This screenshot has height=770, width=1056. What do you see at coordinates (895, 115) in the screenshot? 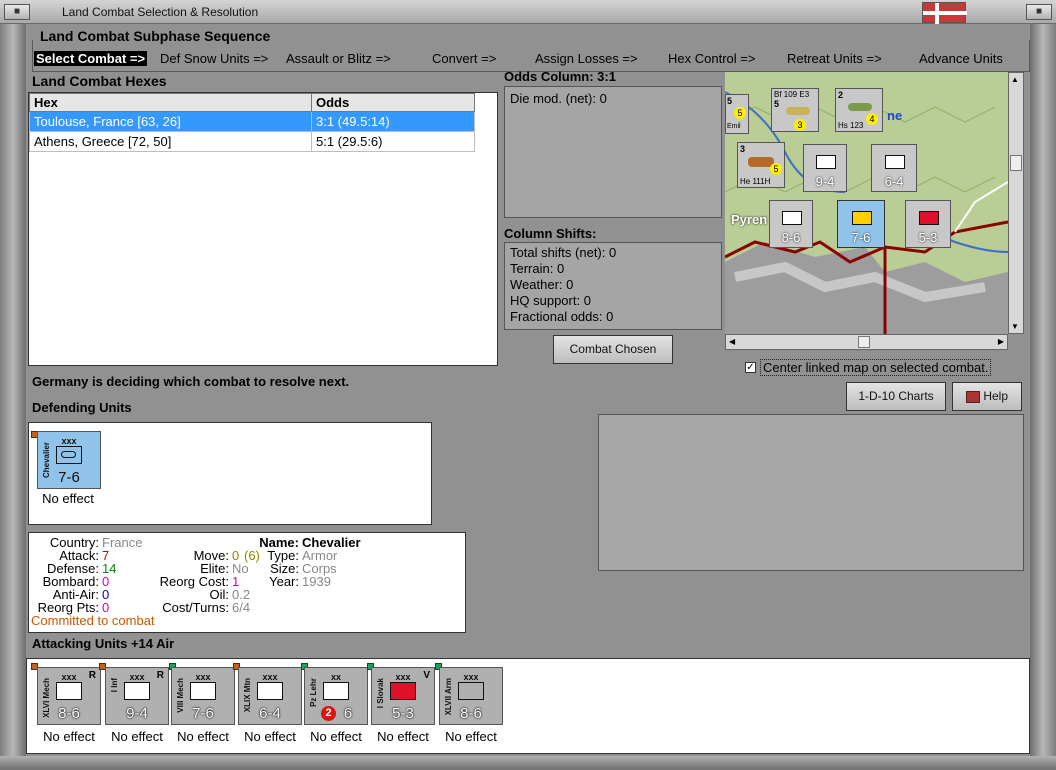
I see `map-label-ne: ne` at bounding box center [895, 115].